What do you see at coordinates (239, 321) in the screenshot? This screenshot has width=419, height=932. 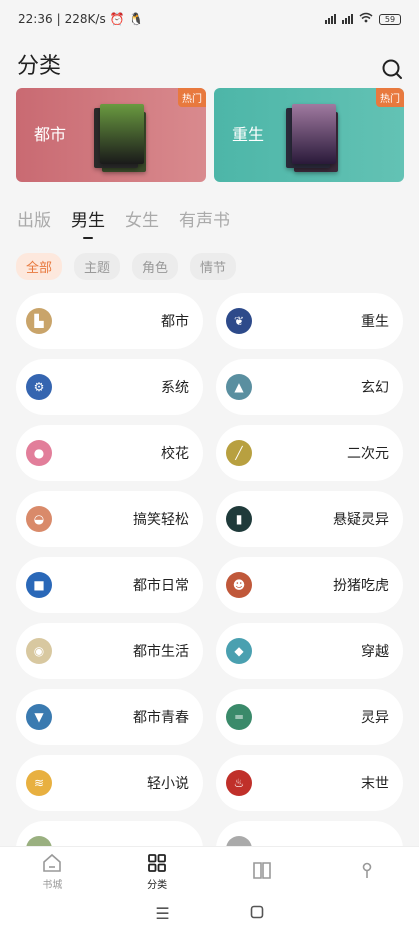 I see `butterfly-icon: ❦` at bounding box center [239, 321].